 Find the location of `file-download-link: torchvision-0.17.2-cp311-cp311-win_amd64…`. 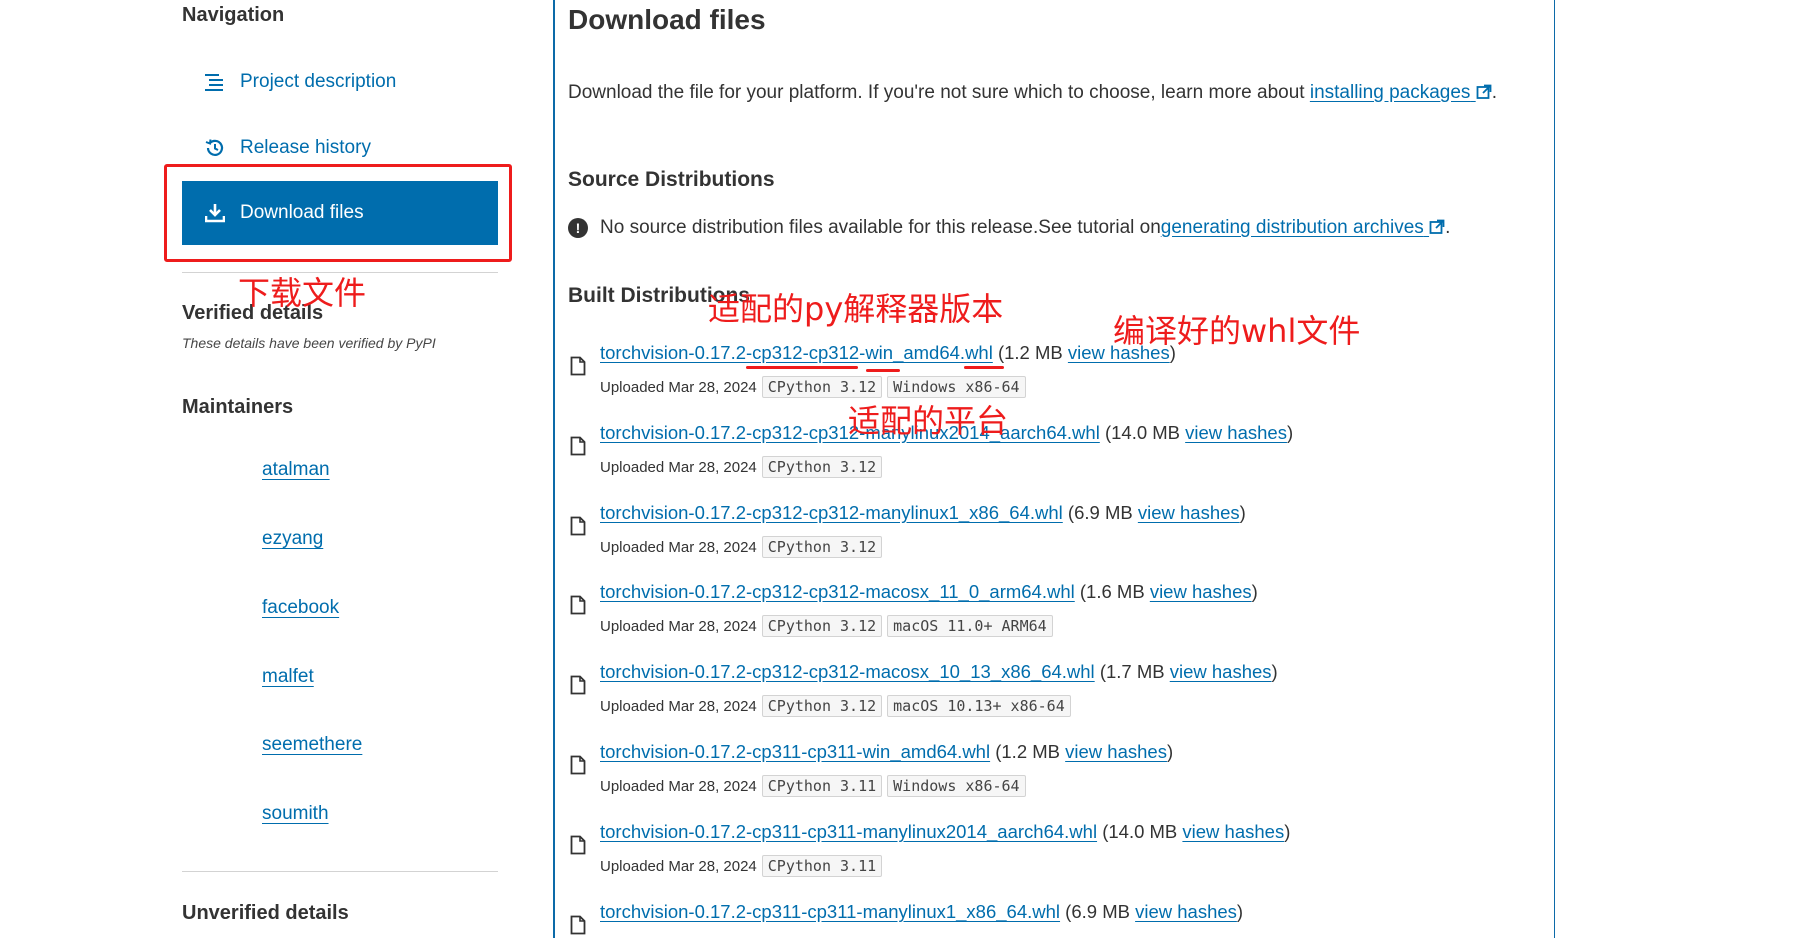

file-download-link: torchvision-0.17.2-cp311-cp311-win_amd64… is located at coordinates (795, 751).